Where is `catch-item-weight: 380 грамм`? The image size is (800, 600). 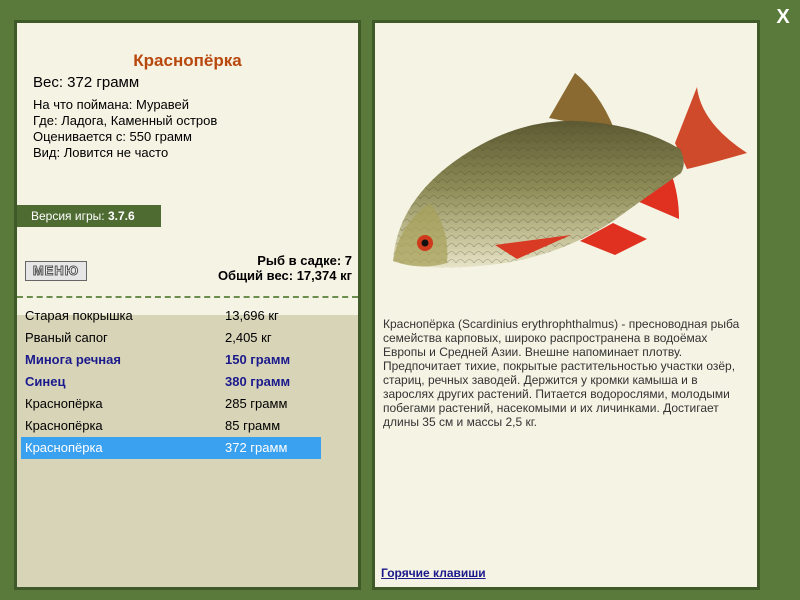
catch-item-weight: 380 грамм is located at coordinates (258, 381).